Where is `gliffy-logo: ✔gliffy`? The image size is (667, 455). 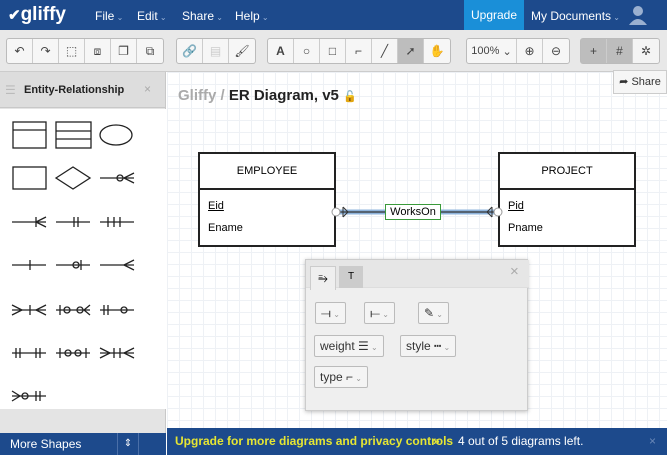
gliffy-logo: ✔gliffy is located at coordinates (37, 15).